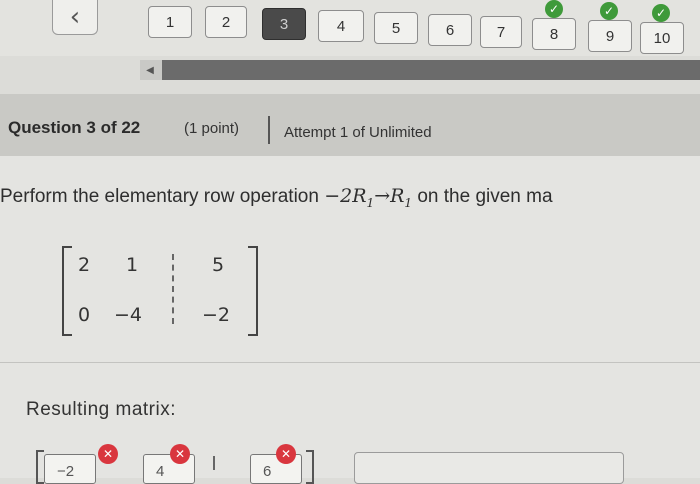 The width and height of the screenshot is (700, 484). I want to click on answer-input-r1c1: −2, so click(70, 469).